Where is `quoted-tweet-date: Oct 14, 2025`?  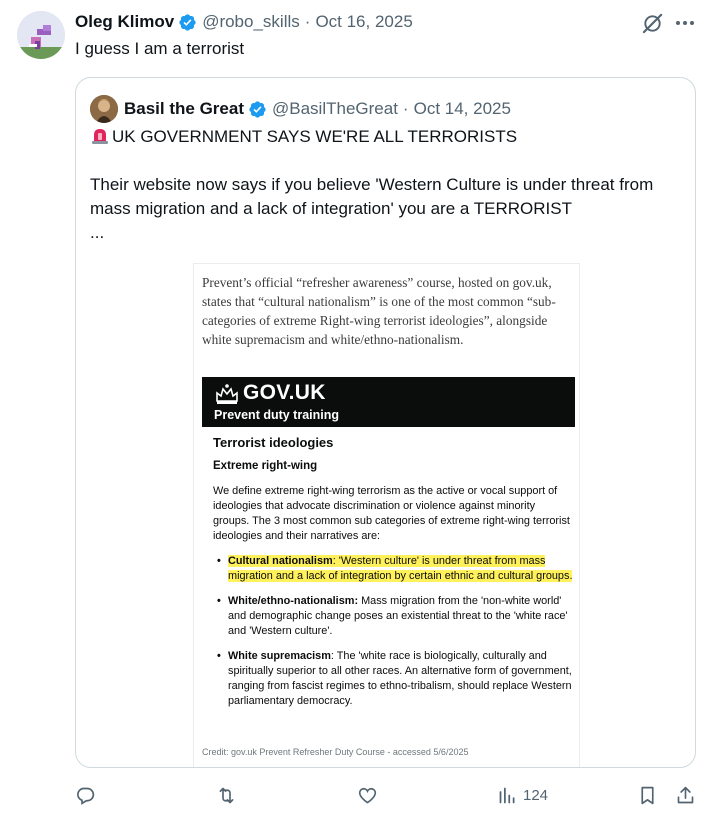
quoted-tweet-date: Oct 14, 2025 is located at coordinates (462, 109).